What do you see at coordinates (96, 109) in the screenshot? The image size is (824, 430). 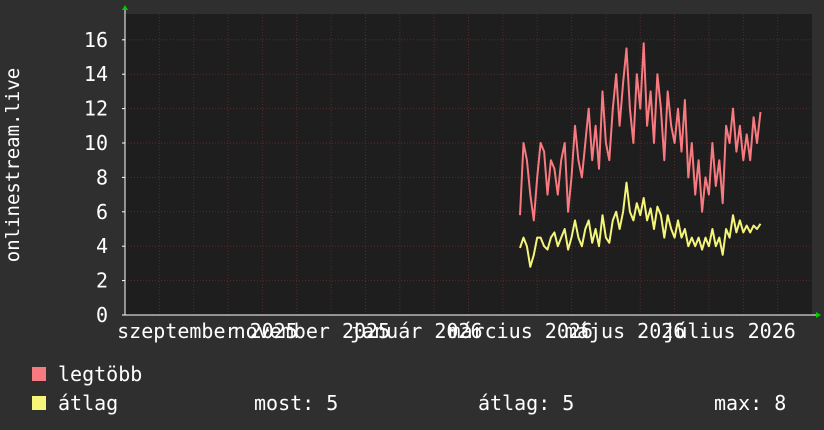 I see `y-tick-label: 12` at bounding box center [96, 109].